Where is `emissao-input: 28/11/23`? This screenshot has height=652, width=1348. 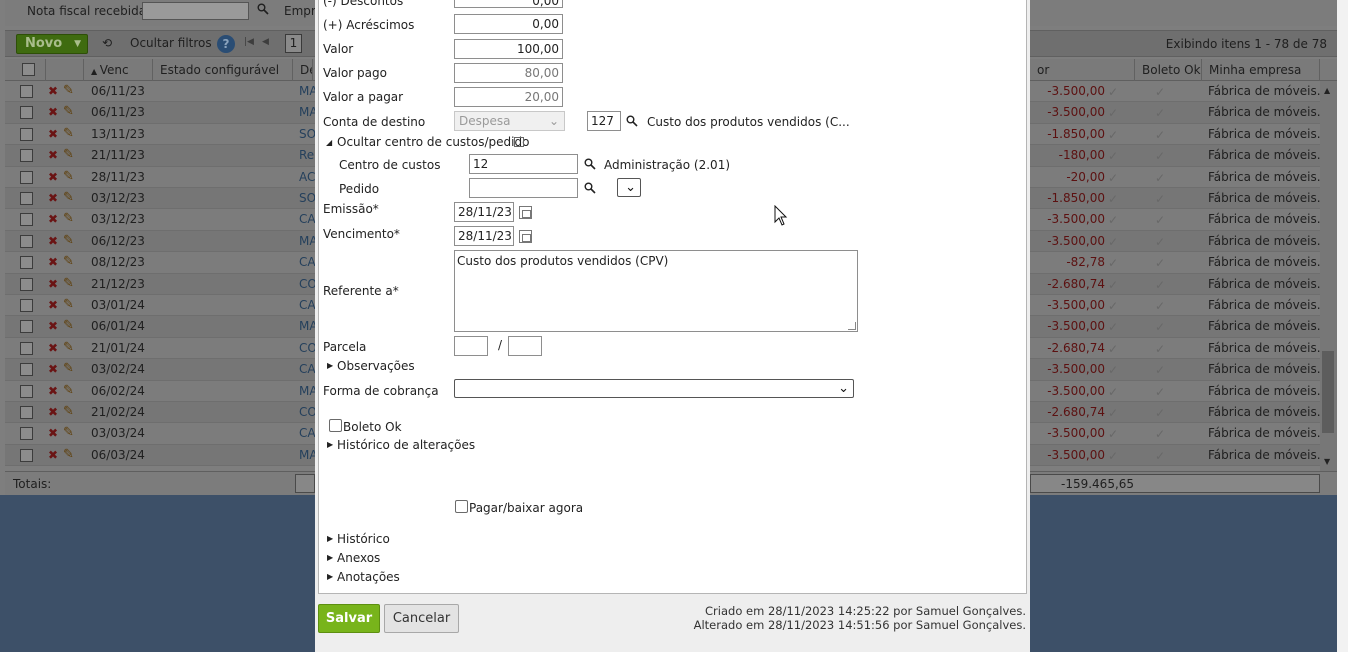
emissao-input: 28/11/23 is located at coordinates (484, 212).